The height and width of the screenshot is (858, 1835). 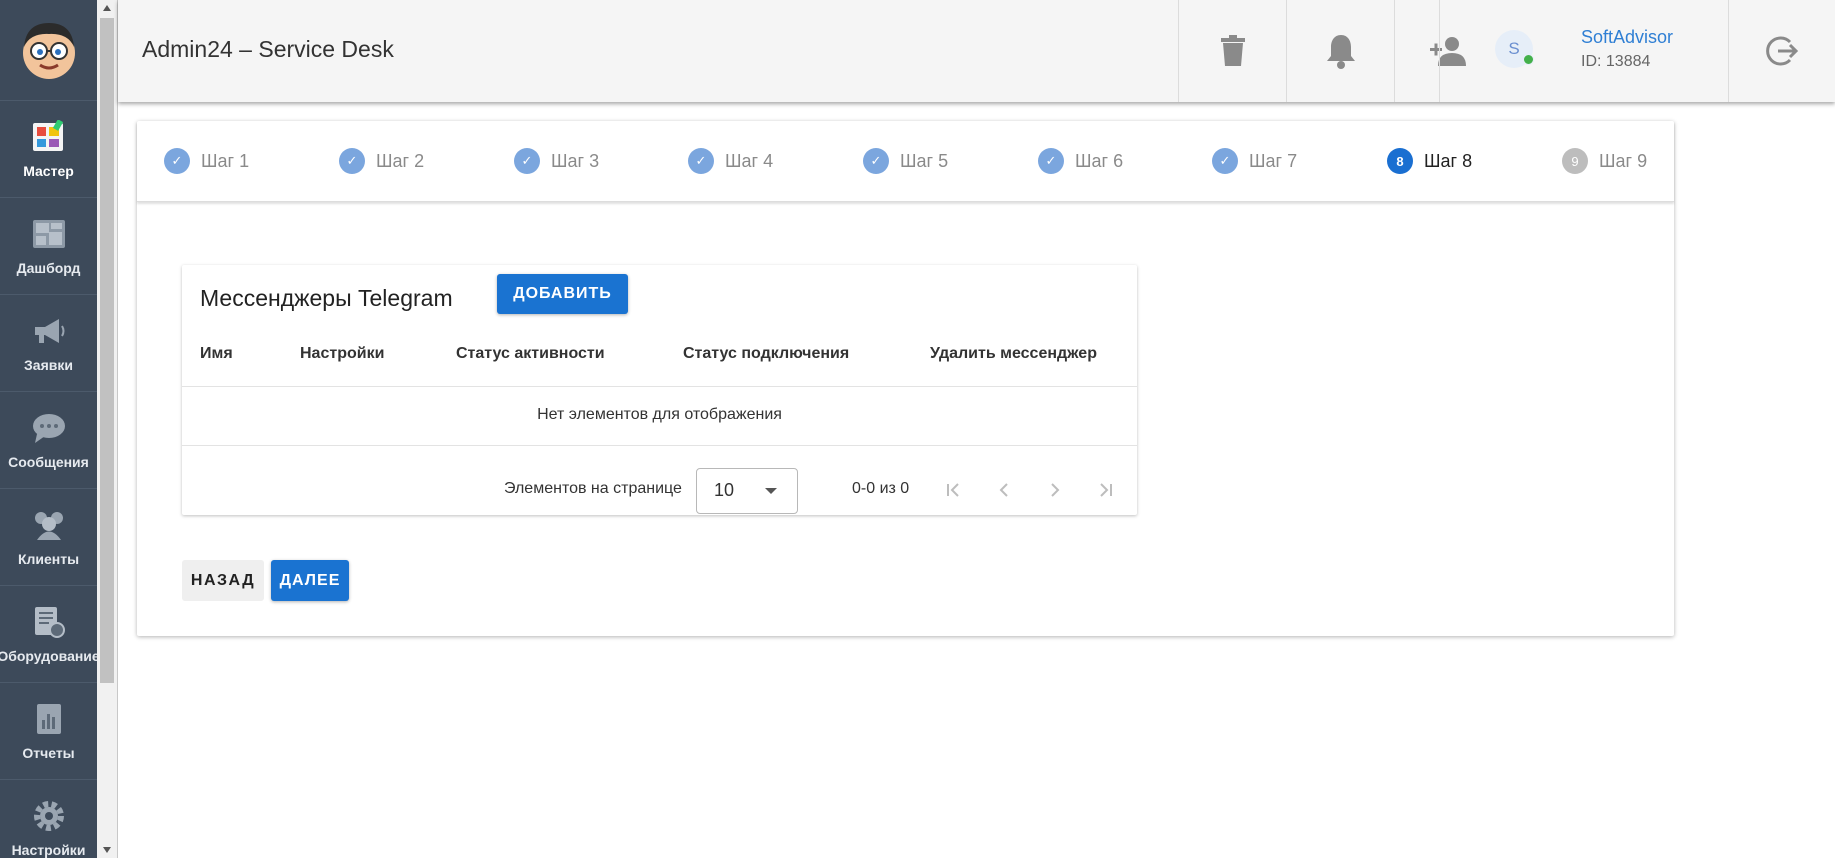 I want to click on sidebar-item-settings: Настройки, so click(x=48, y=818).